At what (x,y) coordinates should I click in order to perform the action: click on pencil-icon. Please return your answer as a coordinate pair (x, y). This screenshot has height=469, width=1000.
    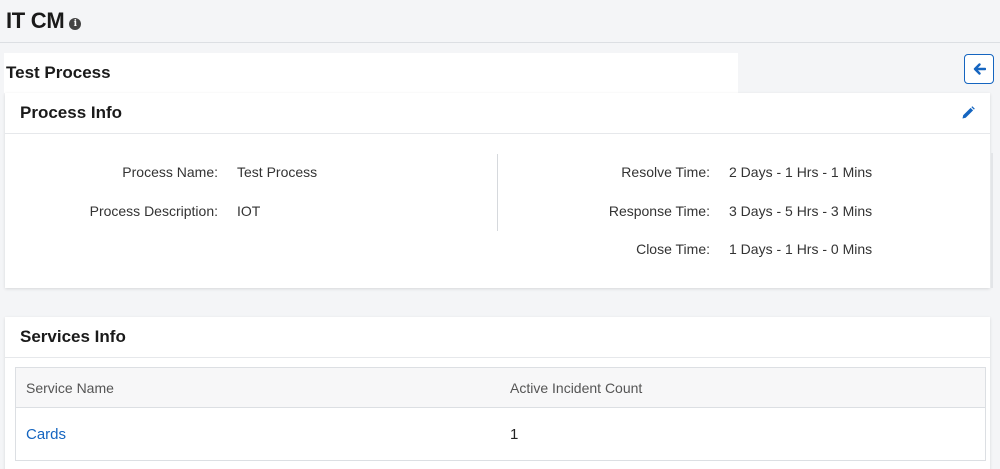
    Looking at the image, I should click on (968, 113).